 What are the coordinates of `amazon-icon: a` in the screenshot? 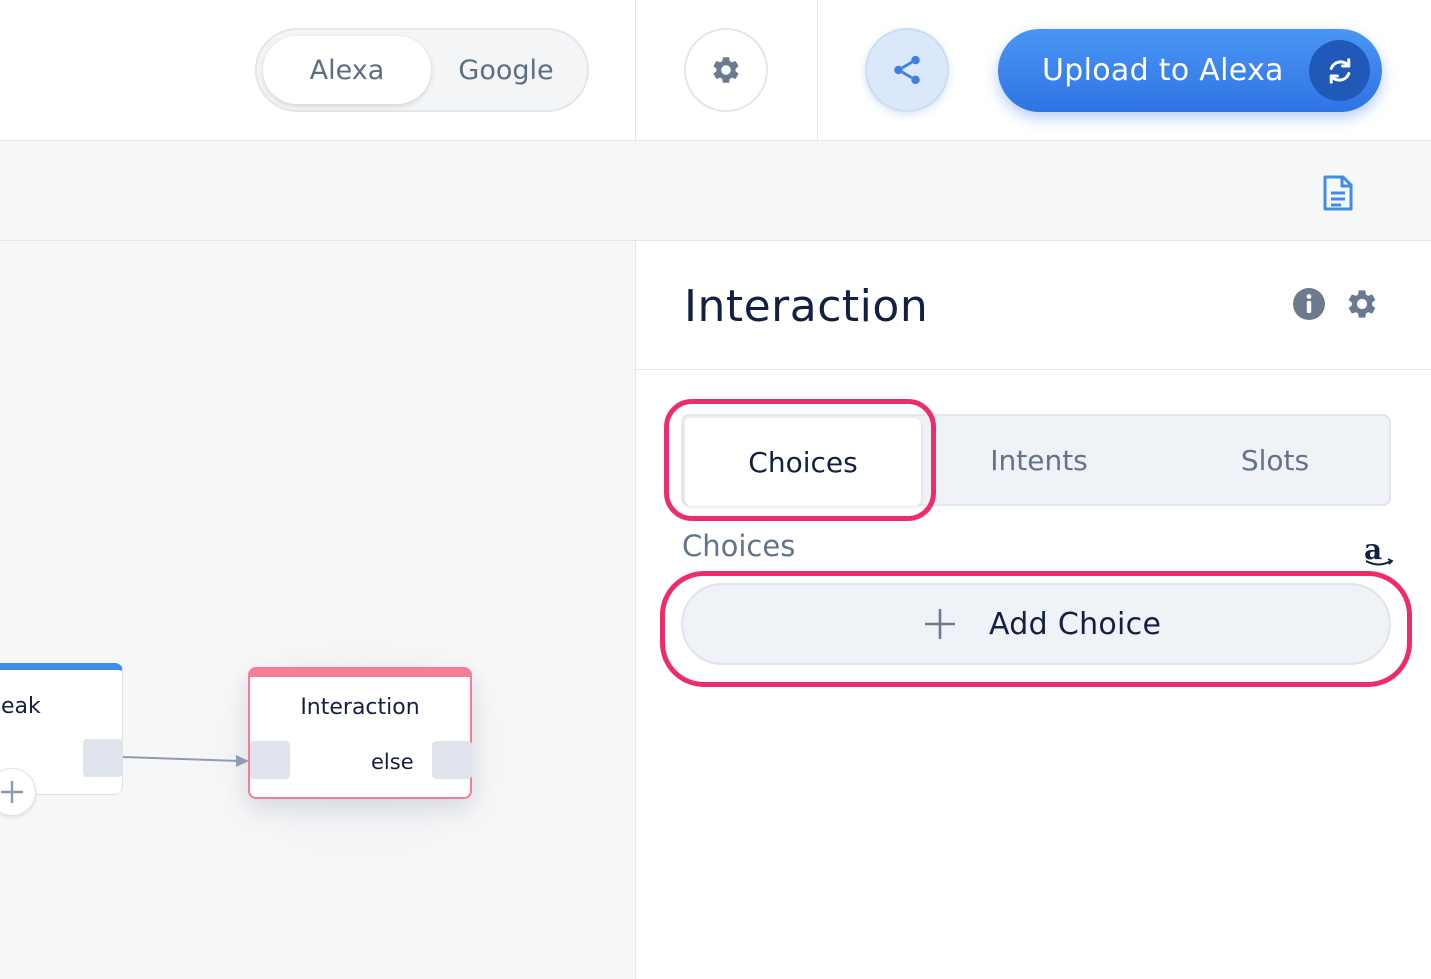 It's located at (1379, 550).